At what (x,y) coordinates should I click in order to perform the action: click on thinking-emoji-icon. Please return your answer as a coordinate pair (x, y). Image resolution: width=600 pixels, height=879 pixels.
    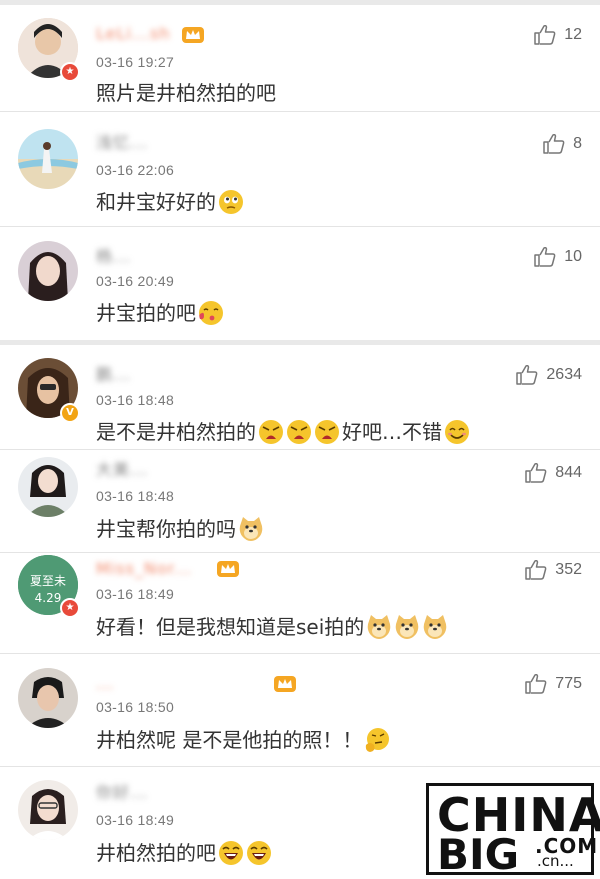
    Looking at the image, I should click on (378, 740).